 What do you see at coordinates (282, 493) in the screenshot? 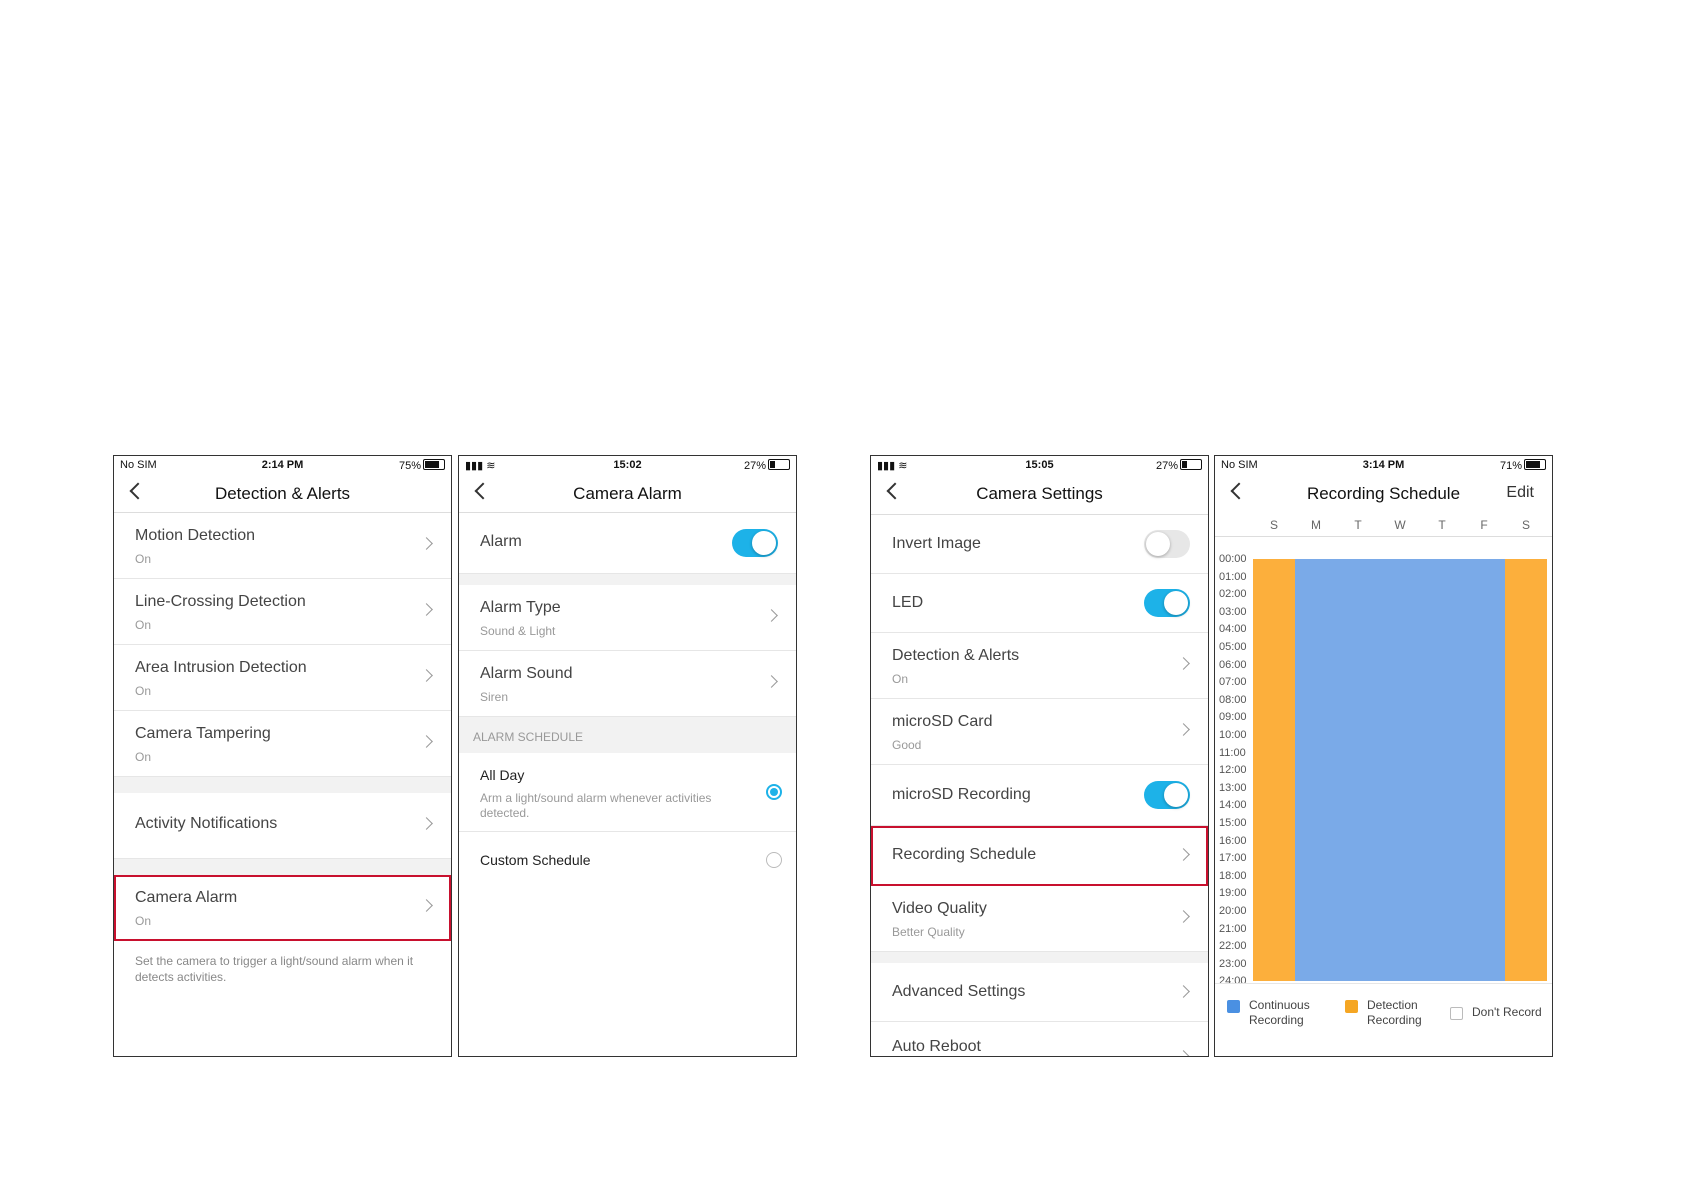
I see `nav-bar: Detection & Alerts` at bounding box center [282, 493].